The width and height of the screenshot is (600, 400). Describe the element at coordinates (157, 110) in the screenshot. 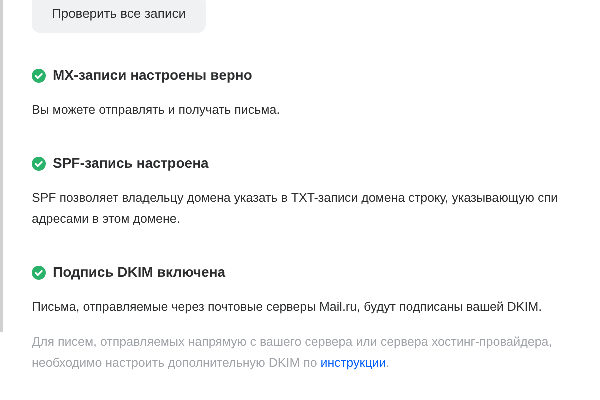

I see `paragraph: Вы можете отправлять и получать письма.` at that location.